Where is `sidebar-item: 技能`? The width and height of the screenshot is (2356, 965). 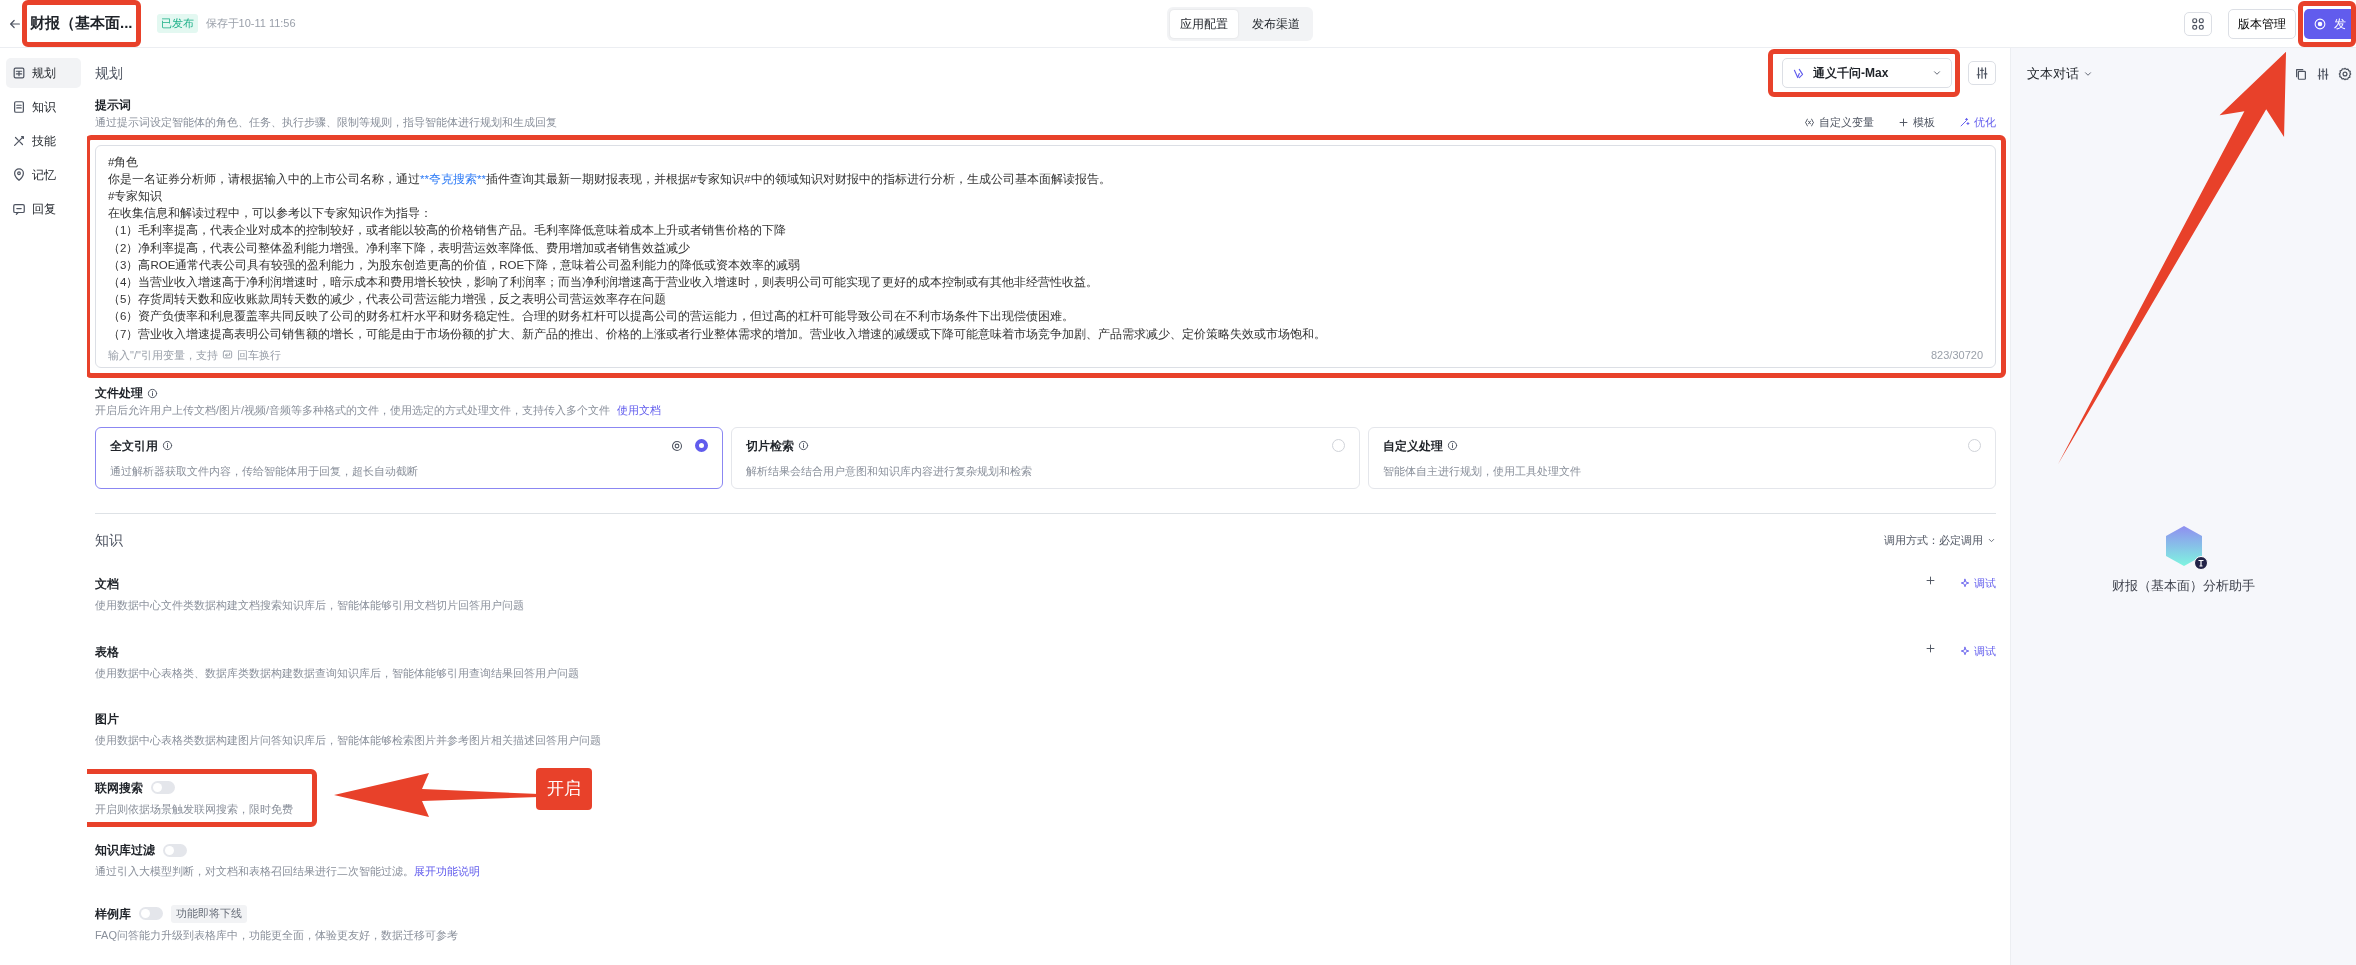
sidebar-item: 技能 is located at coordinates (43, 141).